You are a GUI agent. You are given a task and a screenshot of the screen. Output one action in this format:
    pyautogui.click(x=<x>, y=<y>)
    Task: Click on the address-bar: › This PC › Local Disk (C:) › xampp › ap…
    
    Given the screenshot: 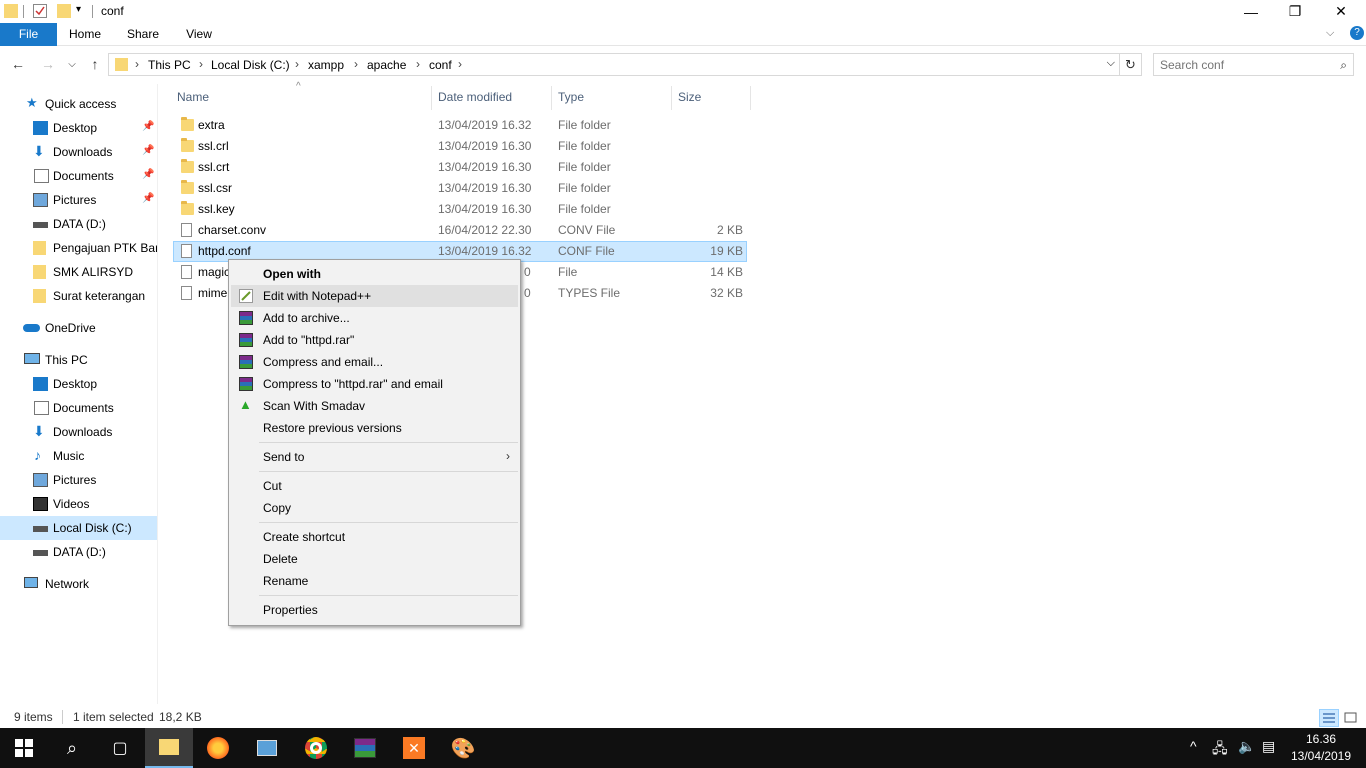 What is the action you would take?
    pyautogui.click(x=614, y=64)
    